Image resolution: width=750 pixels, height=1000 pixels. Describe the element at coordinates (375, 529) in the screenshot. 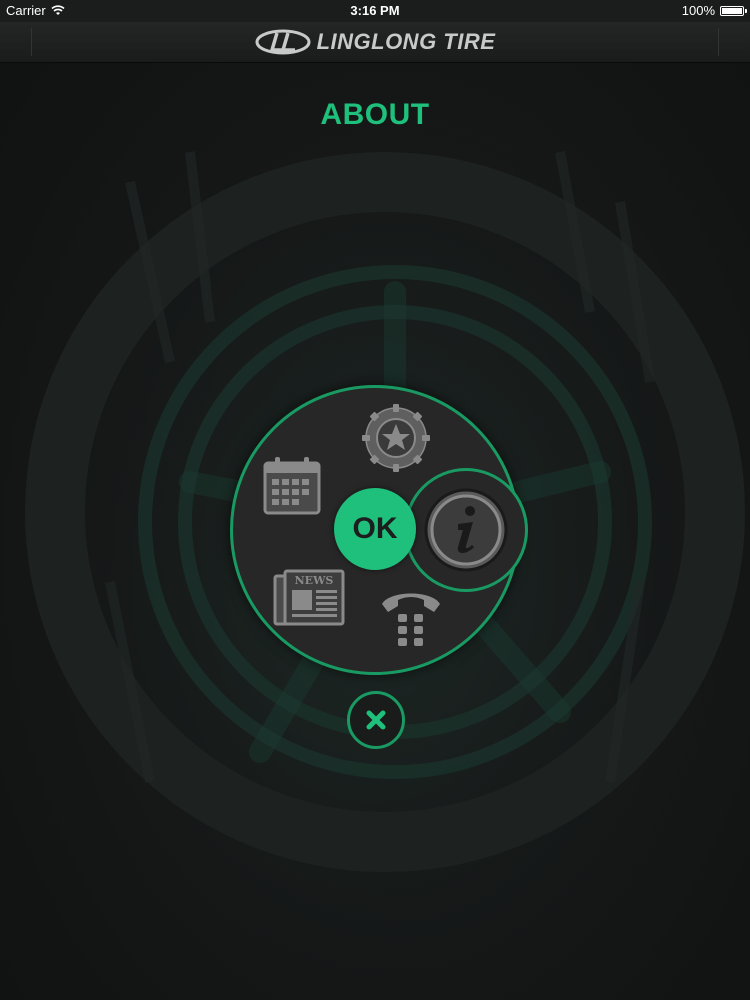

I see `ok-button: OK` at that location.